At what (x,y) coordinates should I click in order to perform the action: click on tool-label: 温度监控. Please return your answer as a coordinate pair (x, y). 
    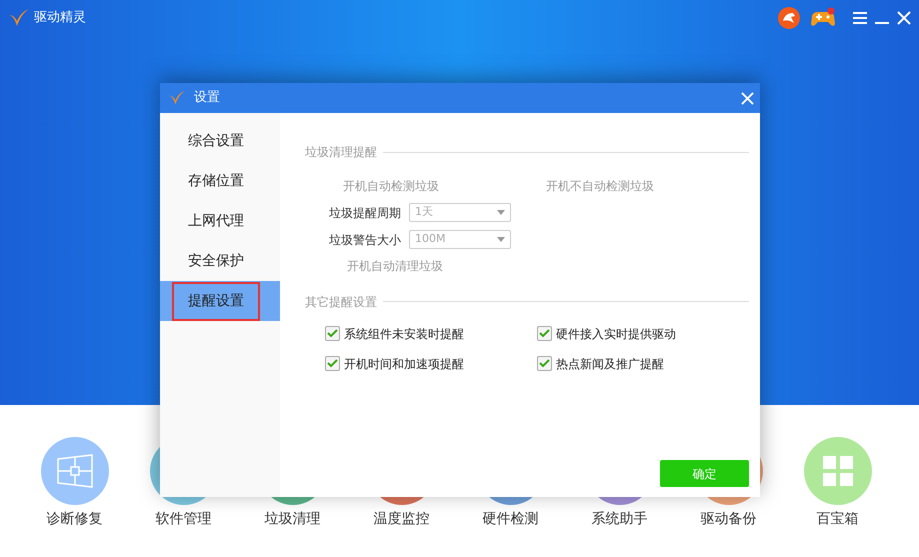
    Looking at the image, I should click on (402, 519).